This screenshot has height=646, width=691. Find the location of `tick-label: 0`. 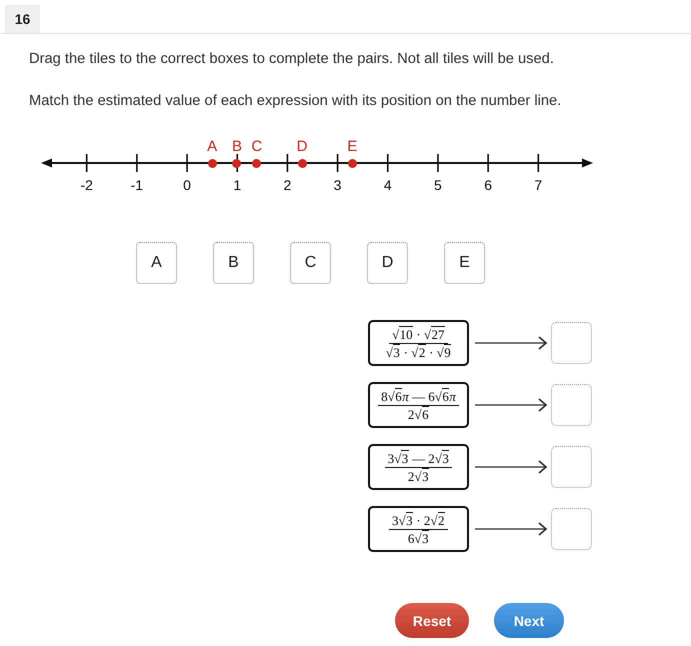

tick-label: 0 is located at coordinates (187, 185).